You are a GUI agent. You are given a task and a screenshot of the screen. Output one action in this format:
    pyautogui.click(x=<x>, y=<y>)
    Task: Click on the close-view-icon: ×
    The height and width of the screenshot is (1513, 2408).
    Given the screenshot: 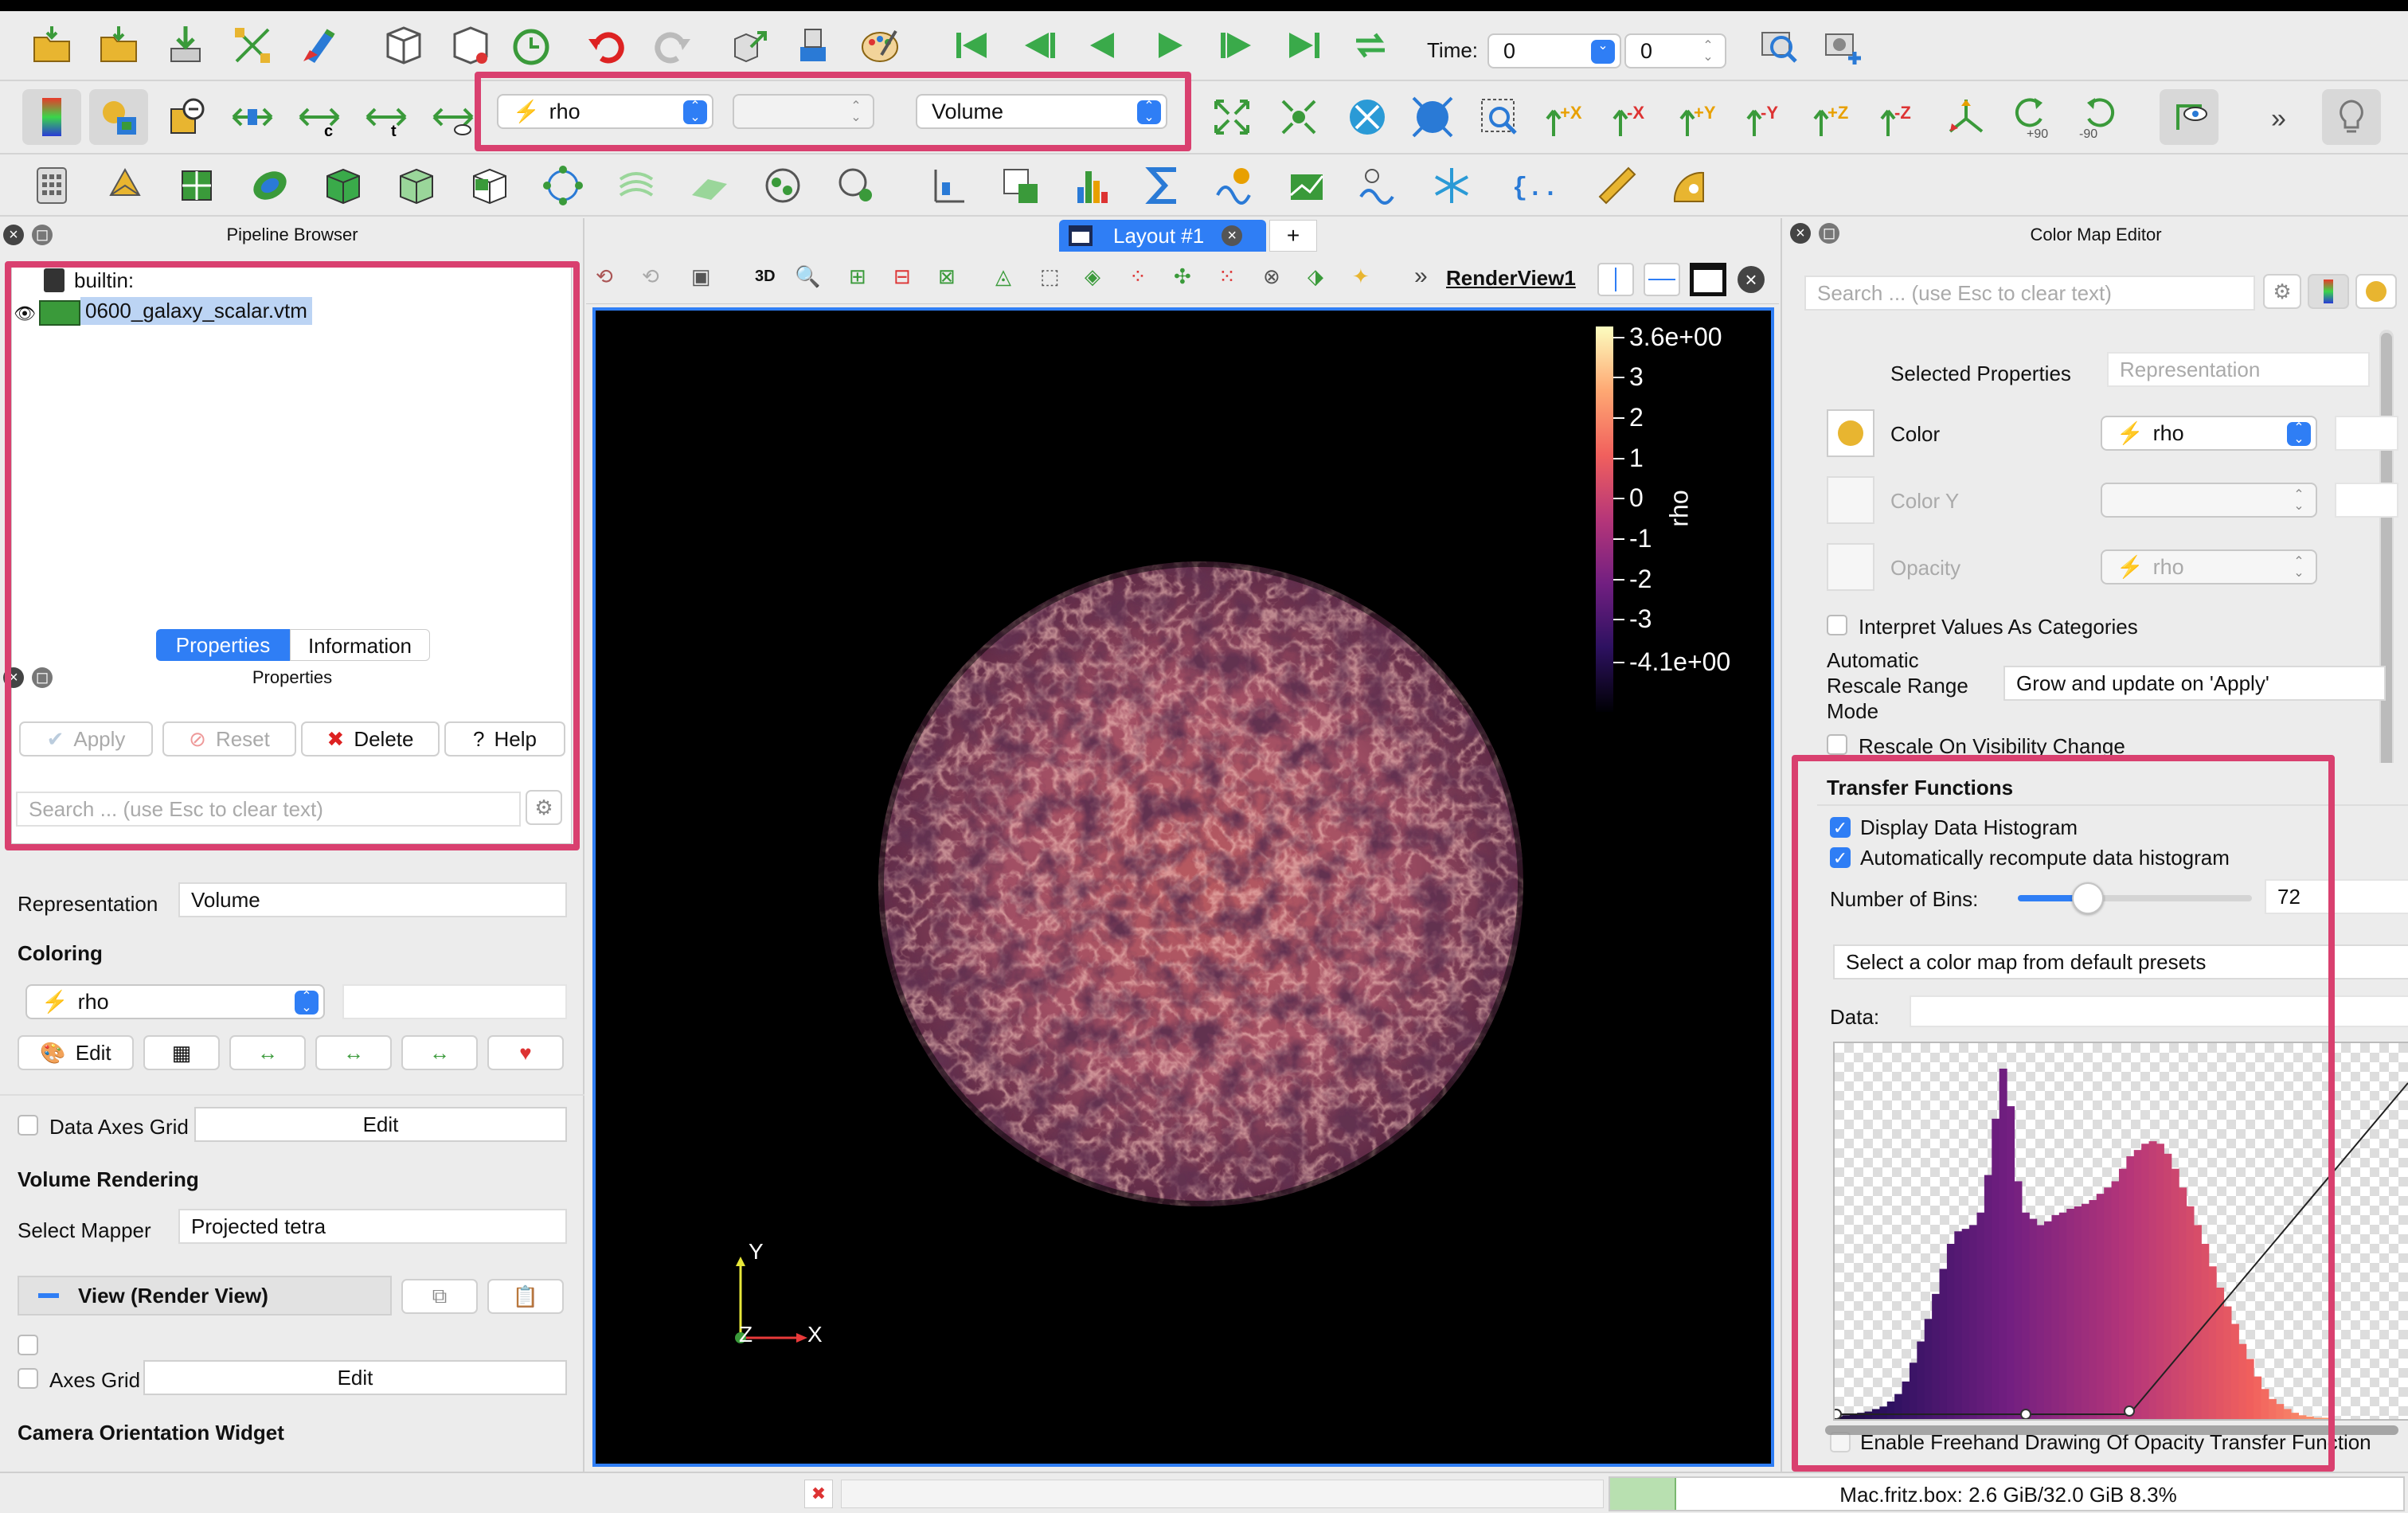 What is the action you would take?
    pyautogui.click(x=1751, y=279)
    